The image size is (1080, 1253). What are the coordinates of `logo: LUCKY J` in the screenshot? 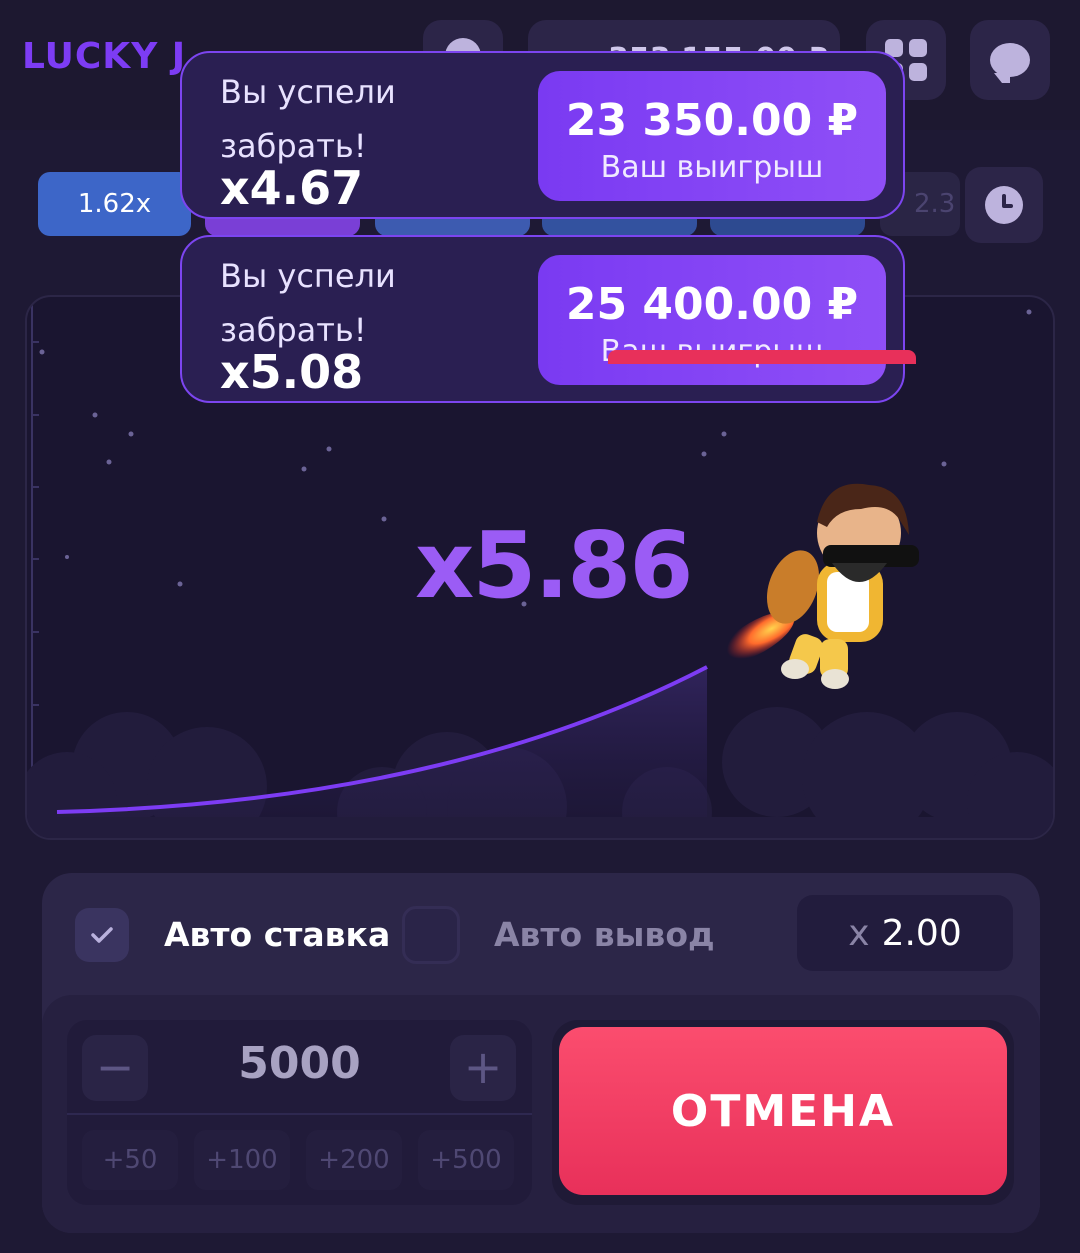 It's located at (104, 56).